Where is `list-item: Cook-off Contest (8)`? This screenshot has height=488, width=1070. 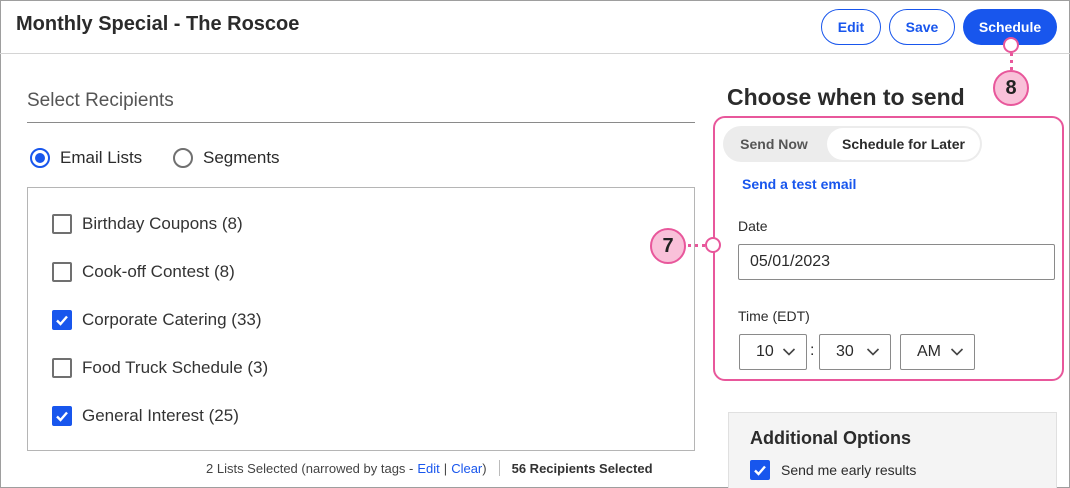 list-item: Cook-off Contest (8) is located at coordinates (143, 272).